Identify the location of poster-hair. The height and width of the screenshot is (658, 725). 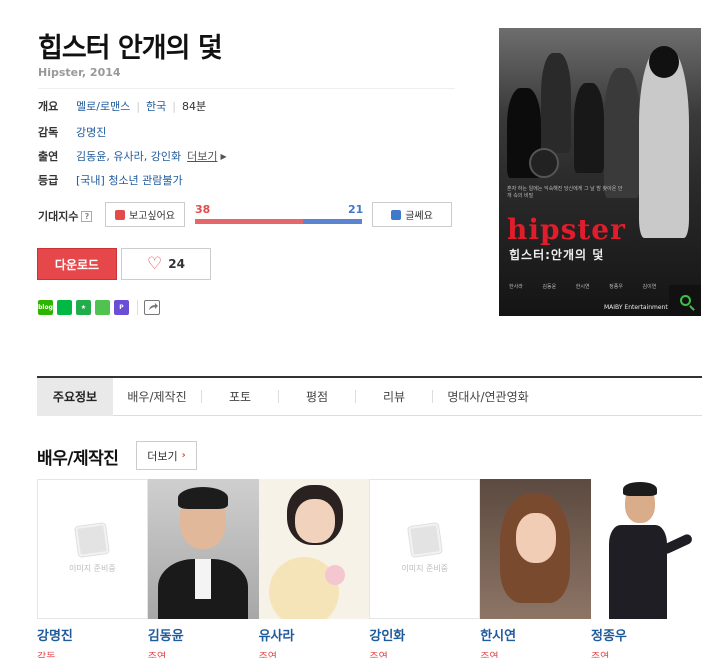
(664, 62).